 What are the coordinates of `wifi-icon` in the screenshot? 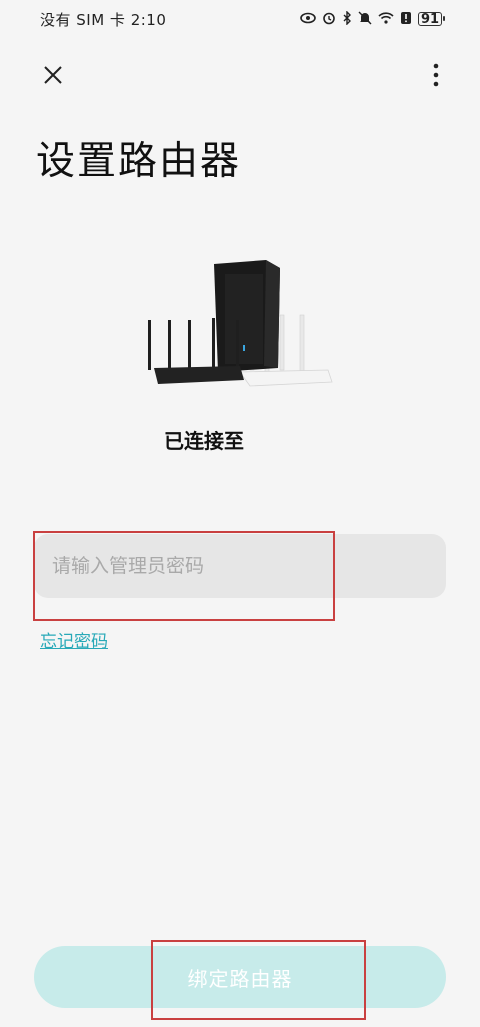 It's located at (386, 19).